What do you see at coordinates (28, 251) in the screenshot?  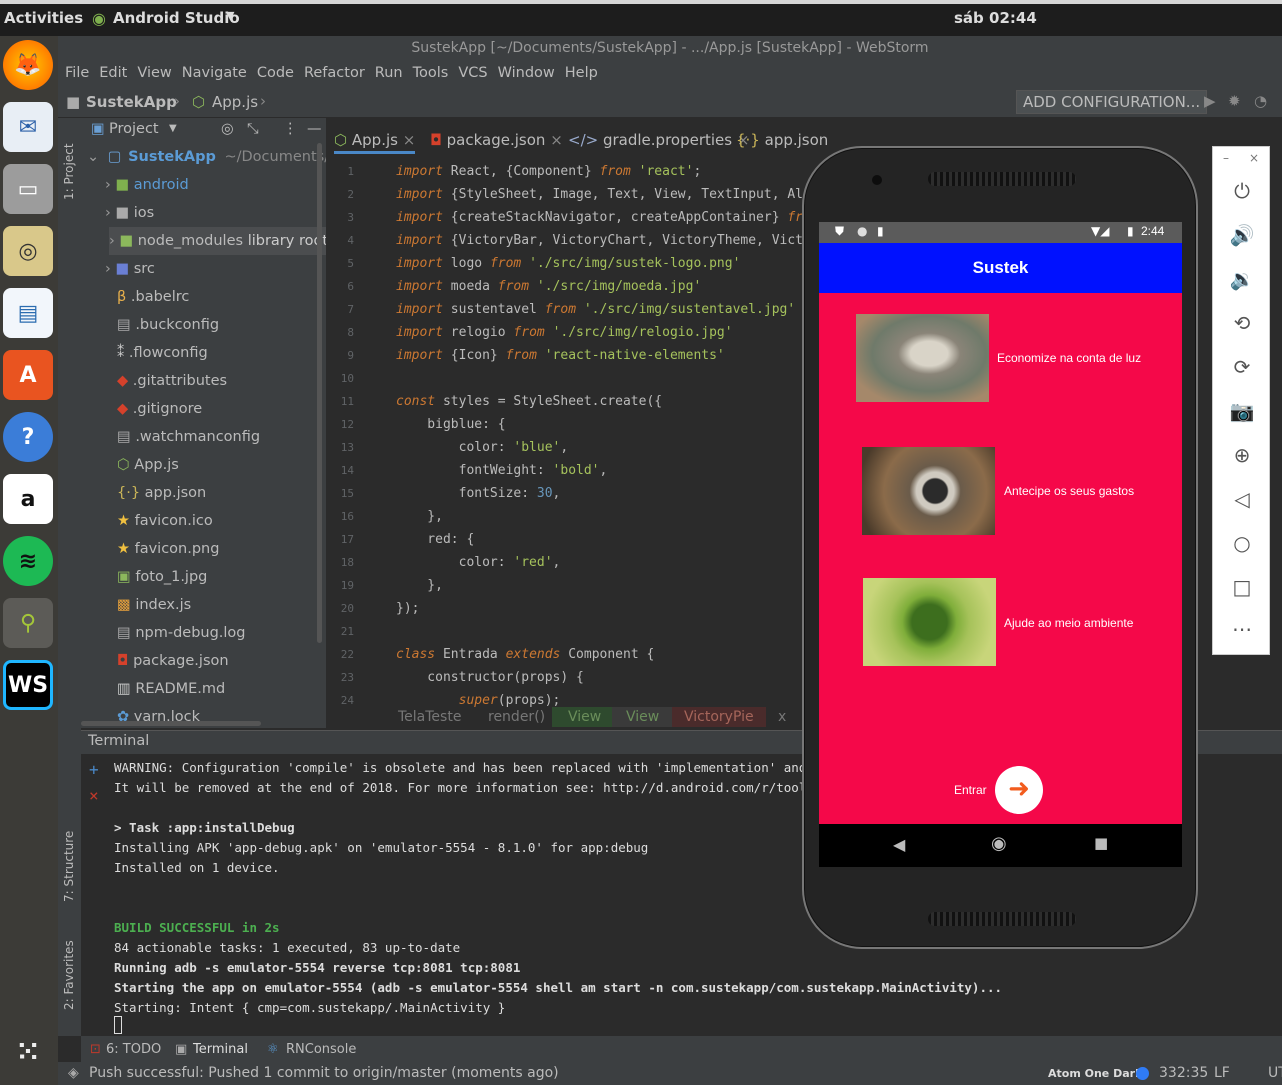 I see `rhythmbox-icon: ◎` at bounding box center [28, 251].